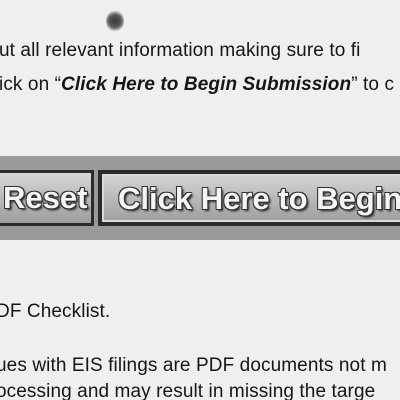 The width and height of the screenshot is (400, 400). What do you see at coordinates (206, 84) in the screenshot?
I see `begin-submission-reference: Click Here to Begin Submission` at bounding box center [206, 84].